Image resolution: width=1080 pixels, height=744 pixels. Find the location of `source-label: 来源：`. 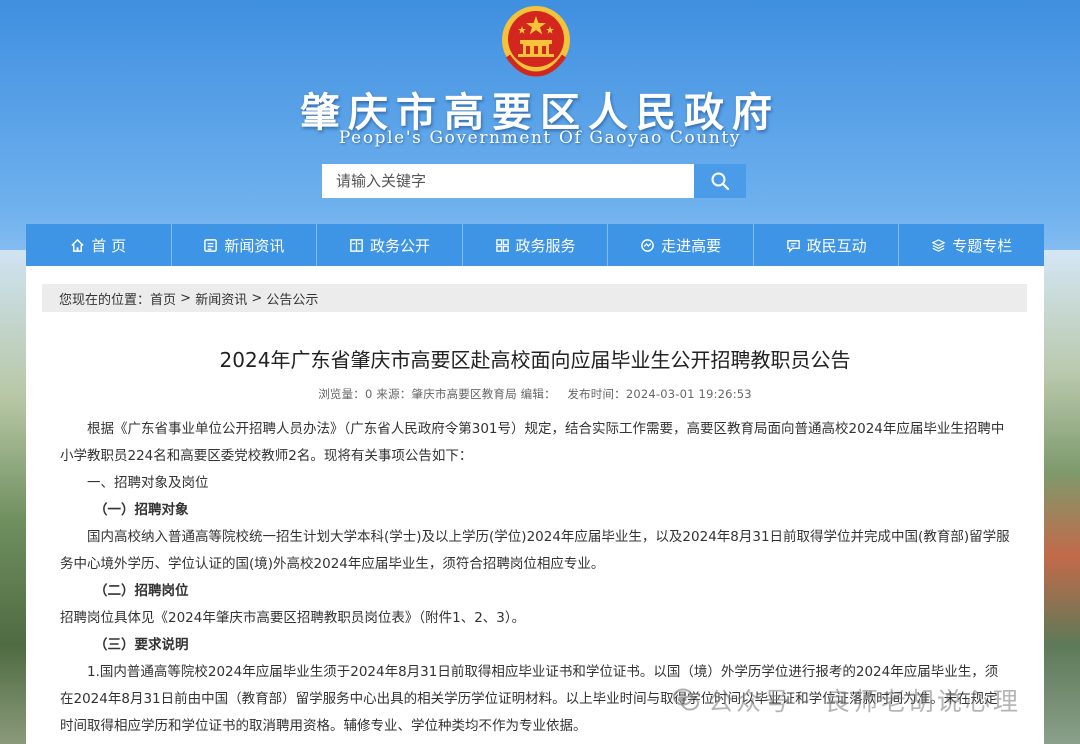

source-label: 来源： is located at coordinates (394, 394).